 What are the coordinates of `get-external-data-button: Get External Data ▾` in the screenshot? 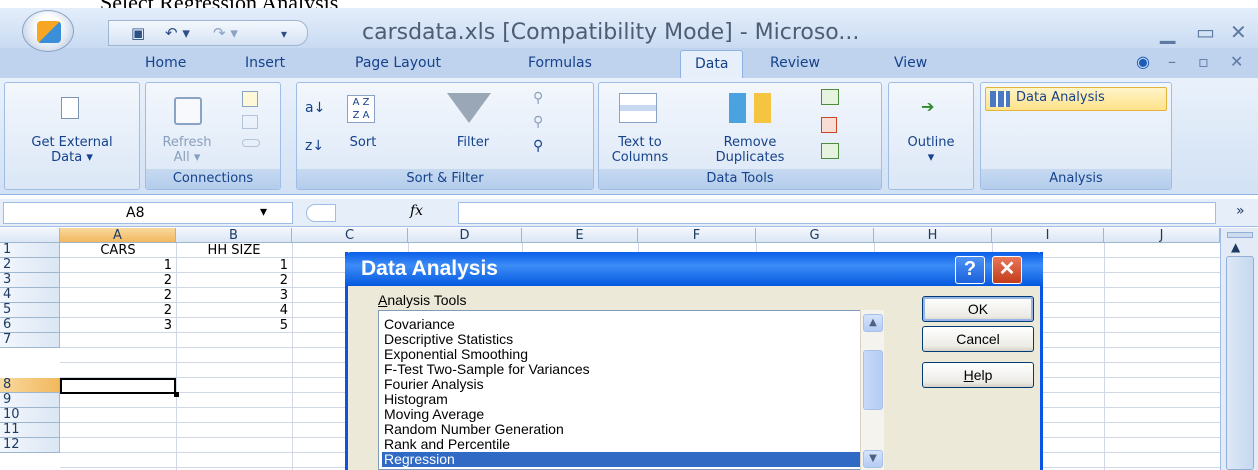 It's located at (72, 150).